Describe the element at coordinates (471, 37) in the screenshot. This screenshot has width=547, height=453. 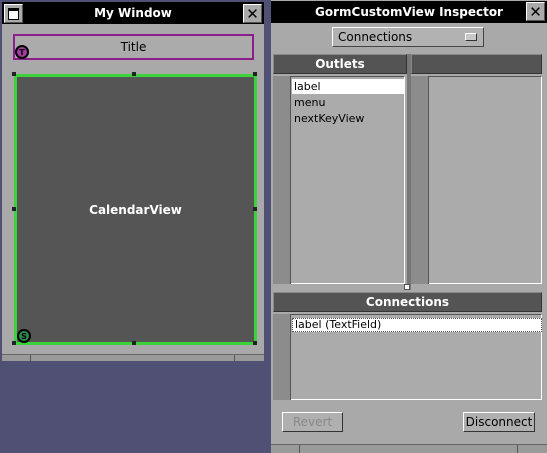
I see `popup-arrow-icon` at that location.